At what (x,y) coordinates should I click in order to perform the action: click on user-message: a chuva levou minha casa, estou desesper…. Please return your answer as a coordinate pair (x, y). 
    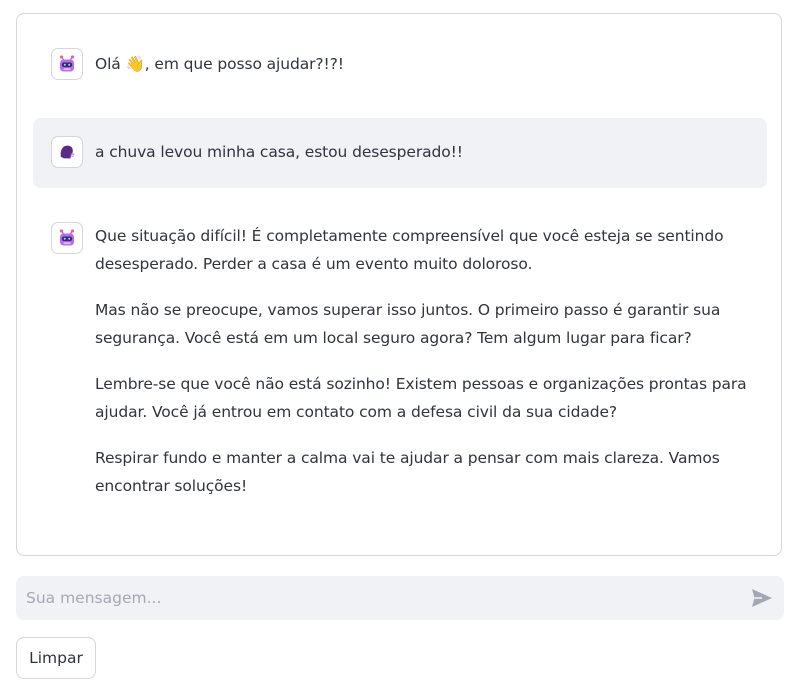
    Looking at the image, I should click on (400, 153).